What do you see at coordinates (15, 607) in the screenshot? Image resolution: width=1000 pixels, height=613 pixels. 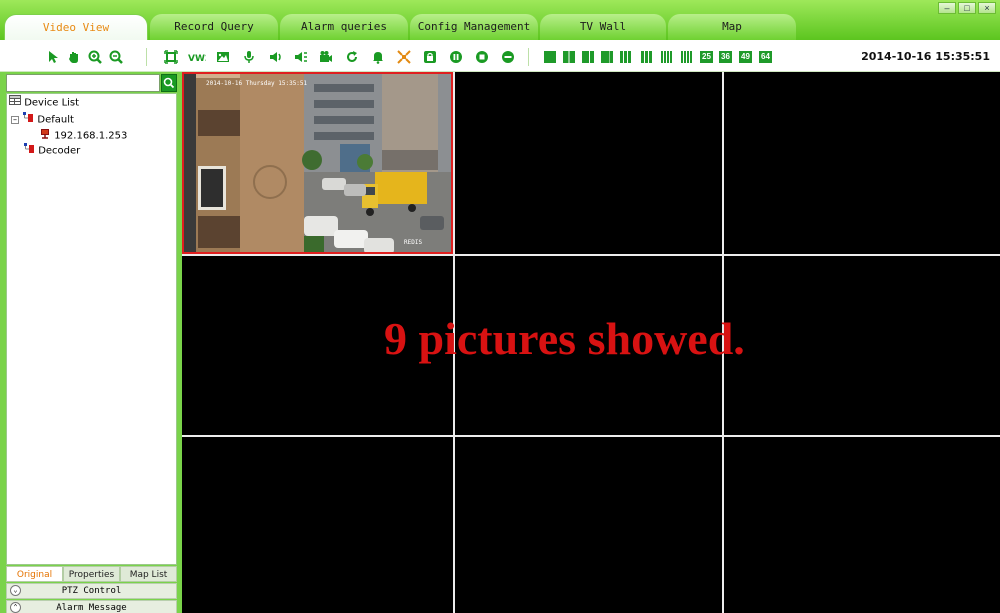 I see `chevron-up-icon: ⌃` at bounding box center [15, 607].